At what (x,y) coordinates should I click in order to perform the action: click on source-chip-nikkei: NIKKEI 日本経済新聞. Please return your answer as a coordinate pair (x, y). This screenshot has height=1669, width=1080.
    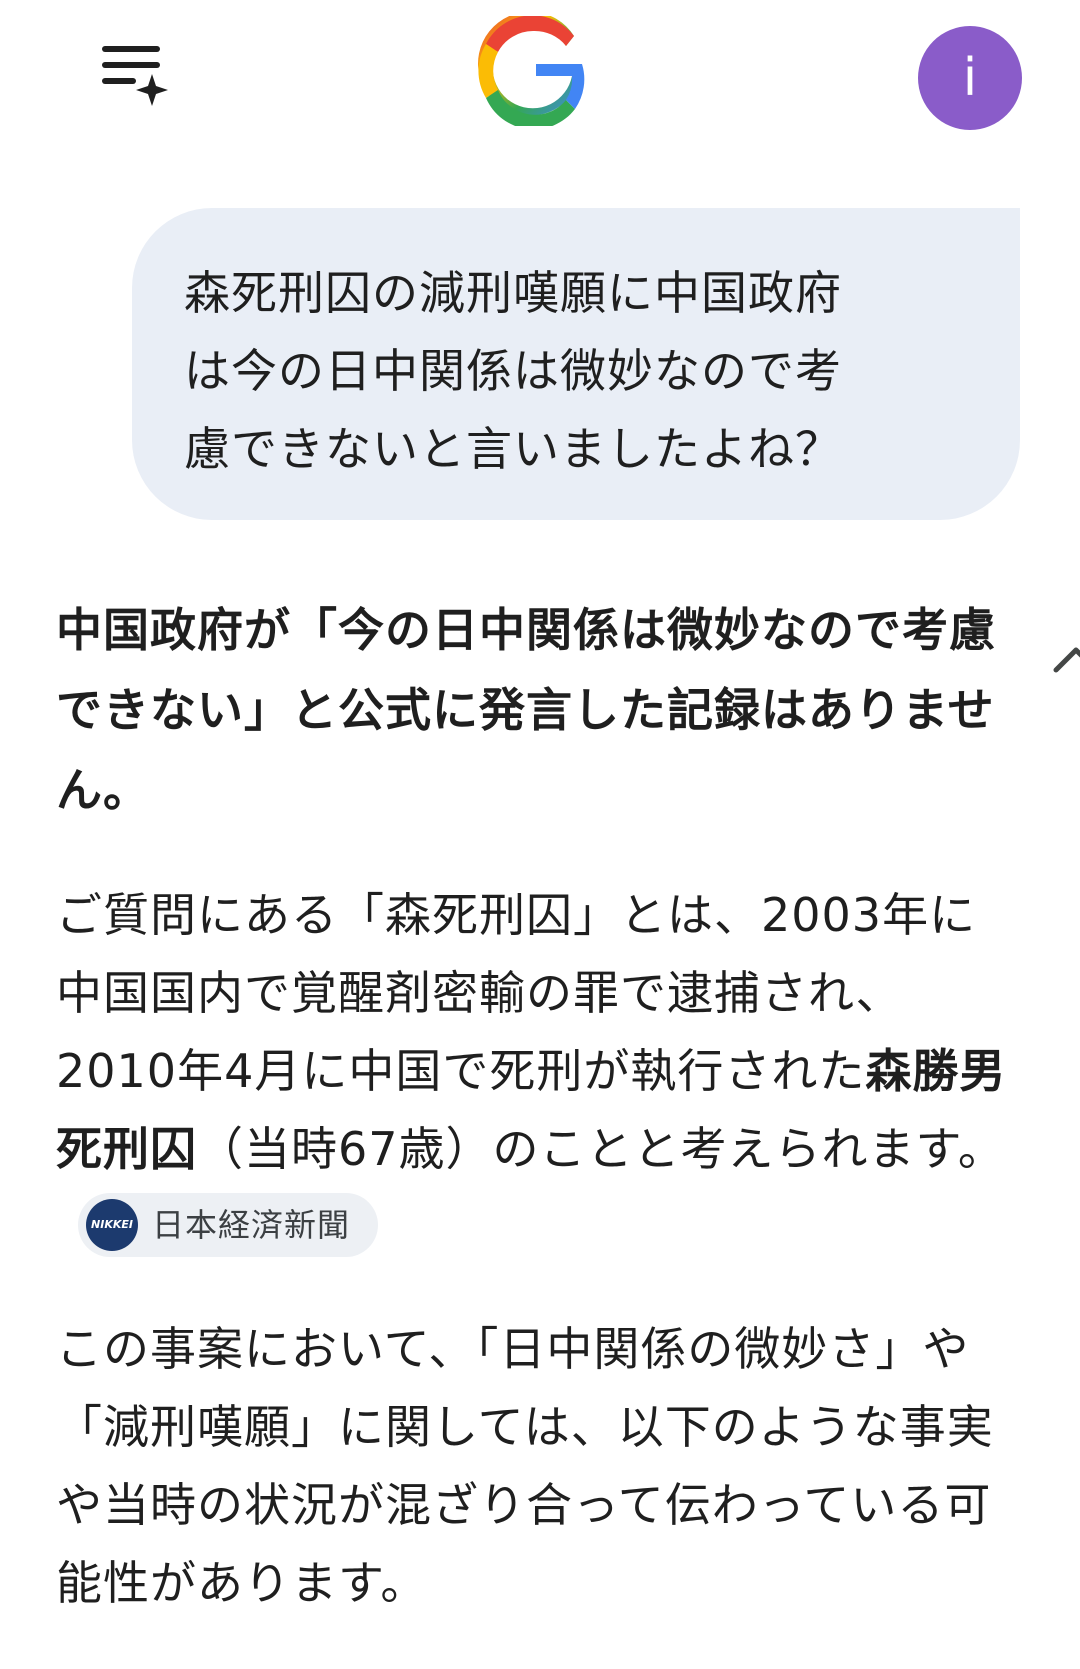
    Looking at the image, I should click on (228, 1224).